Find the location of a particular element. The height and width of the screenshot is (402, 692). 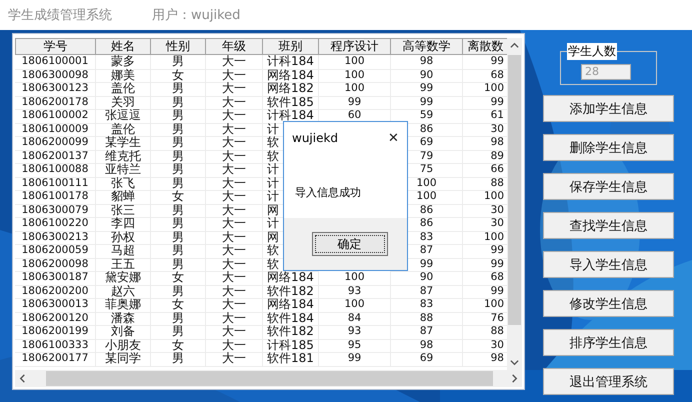

ok-button: 确定 is located at coordinates (350, 244).